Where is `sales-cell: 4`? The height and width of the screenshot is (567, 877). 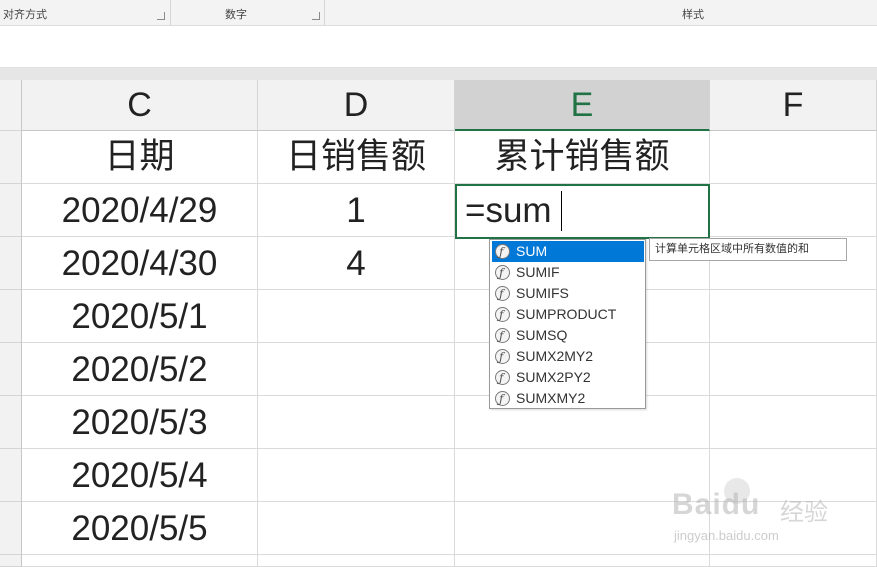
sales-cell: 4 is located at coordinates (356, 263).